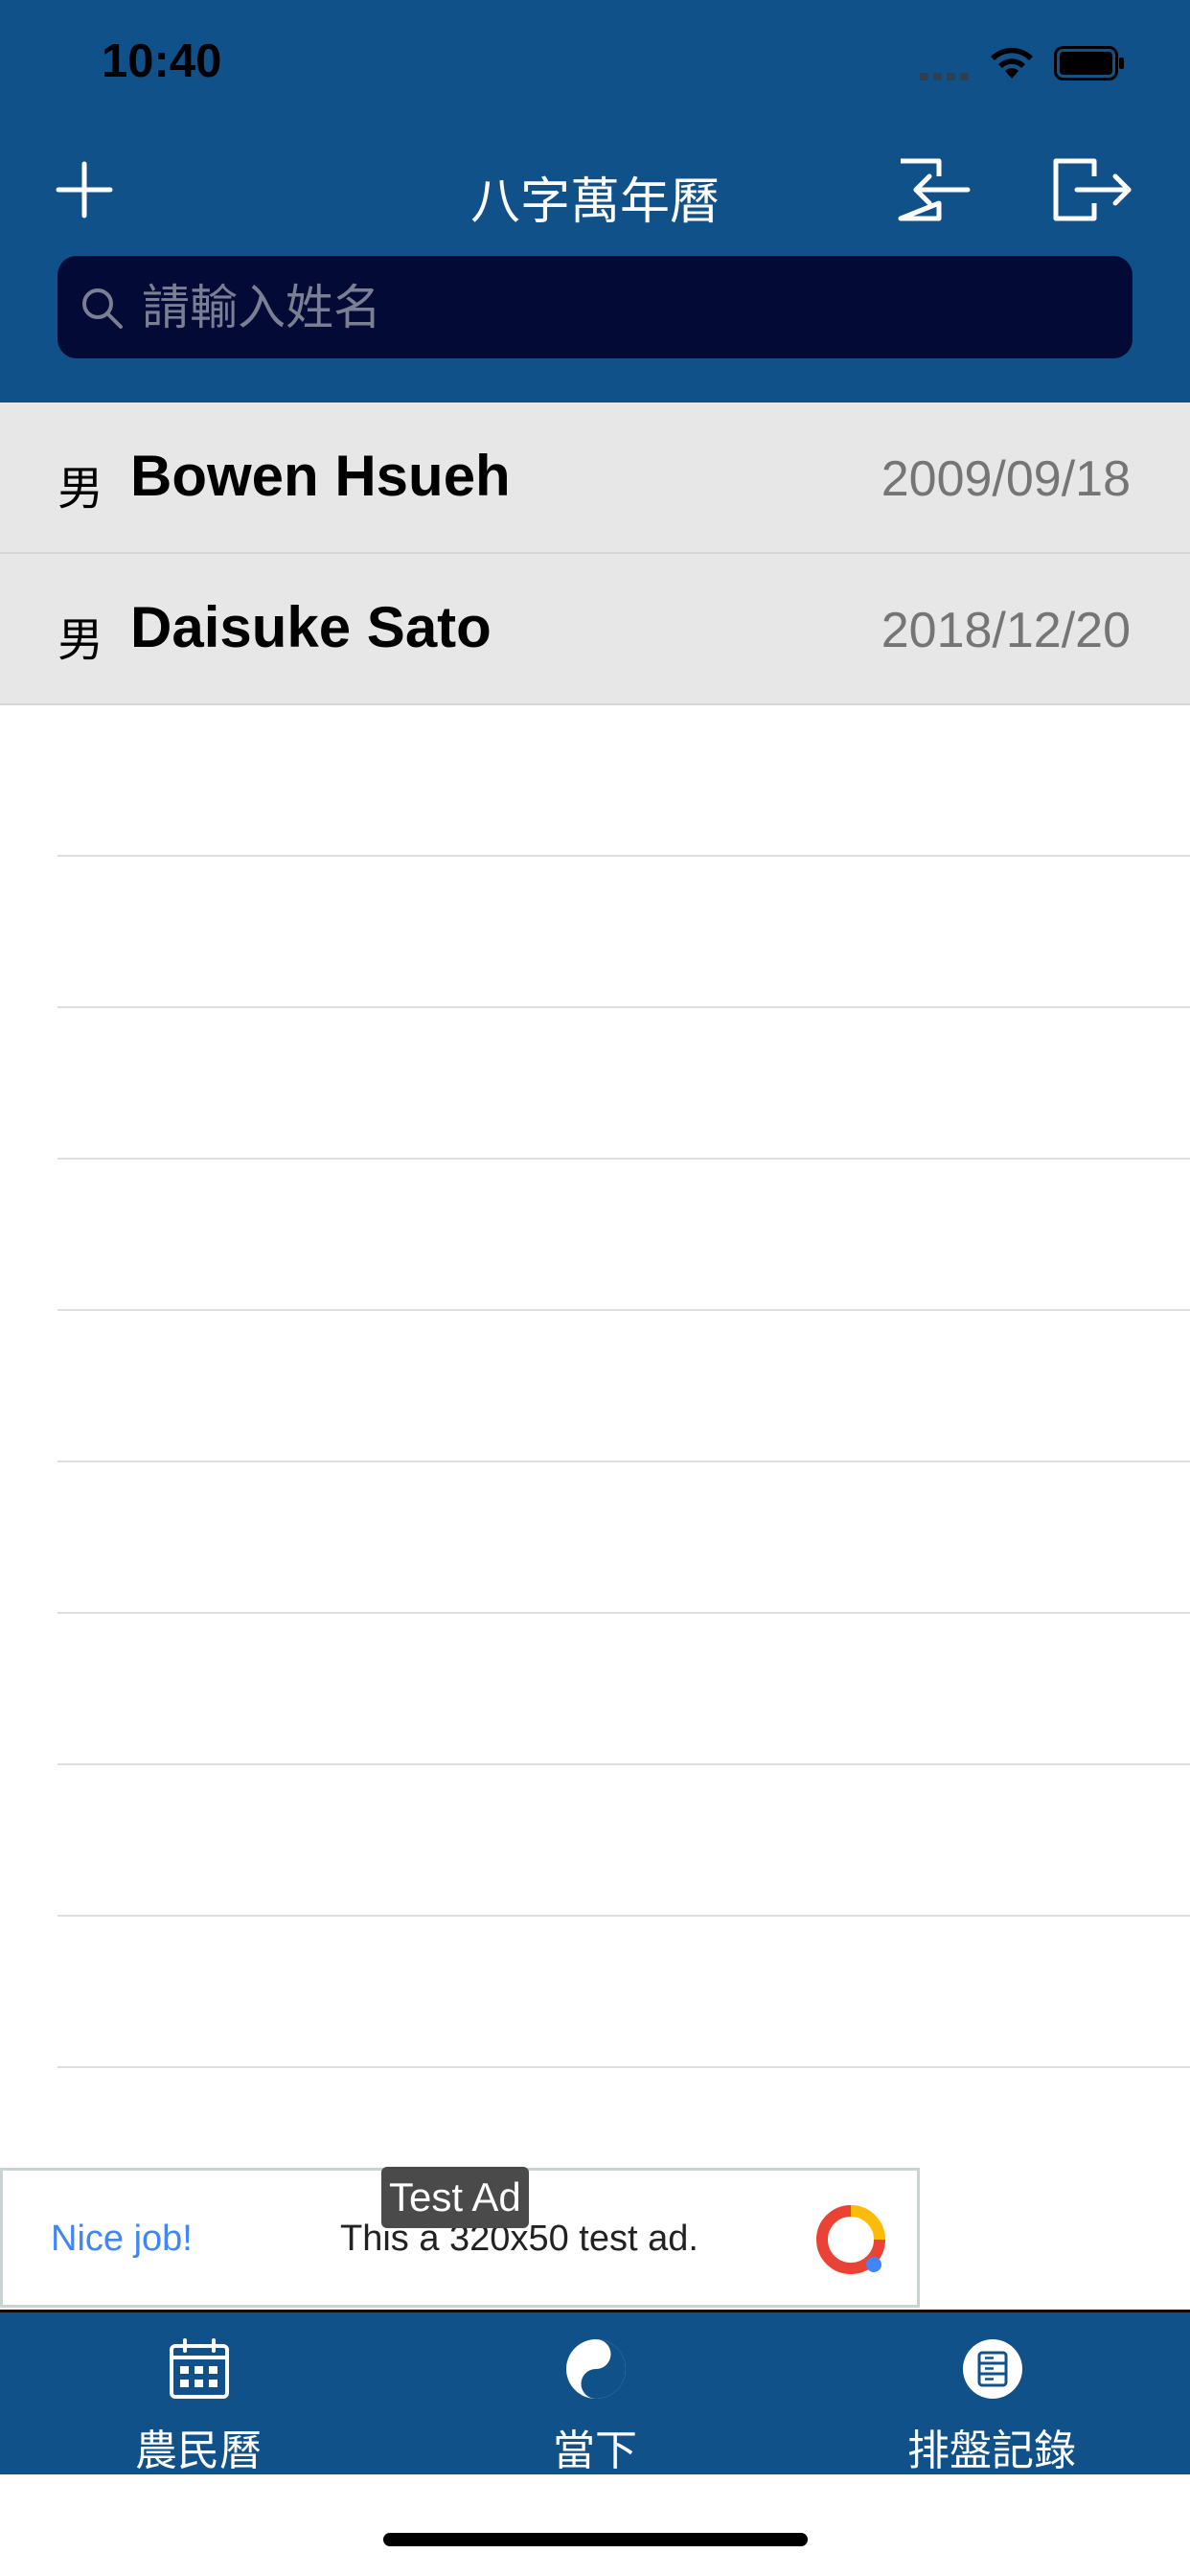 Image resolution: width=1190 pixels, height=2576 pixels. What do you see at coordinates (595, 2525) in the screenshot?
I see `home-indicator-area` at bounding box center [595, 2525].